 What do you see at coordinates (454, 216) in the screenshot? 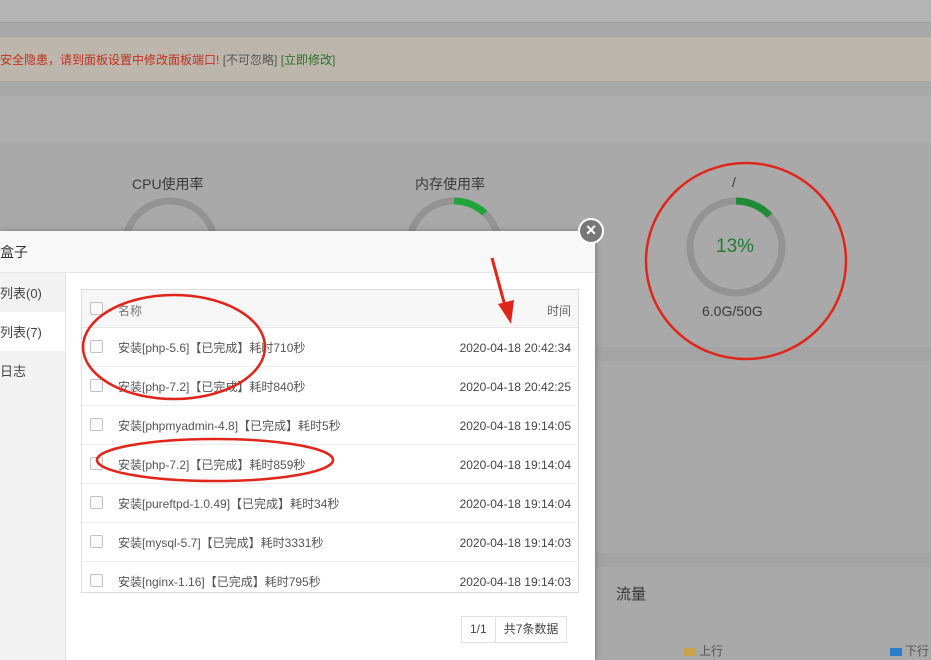
I see `memory-gauge` at bounding box center [454, 216].